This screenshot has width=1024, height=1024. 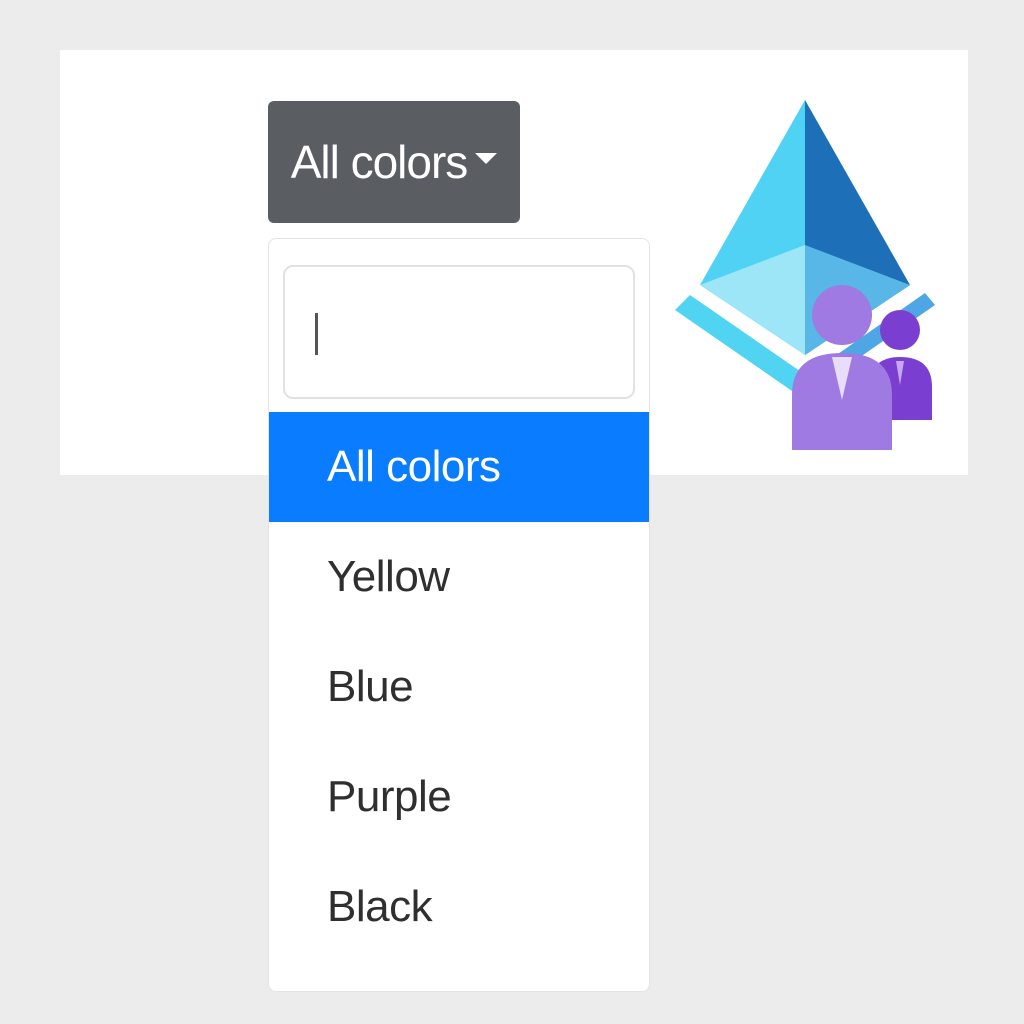 What do you see at coordinates (459, 797) in the screenshot?
I see `option-purple: Purple` at bounding box center [459, 797].